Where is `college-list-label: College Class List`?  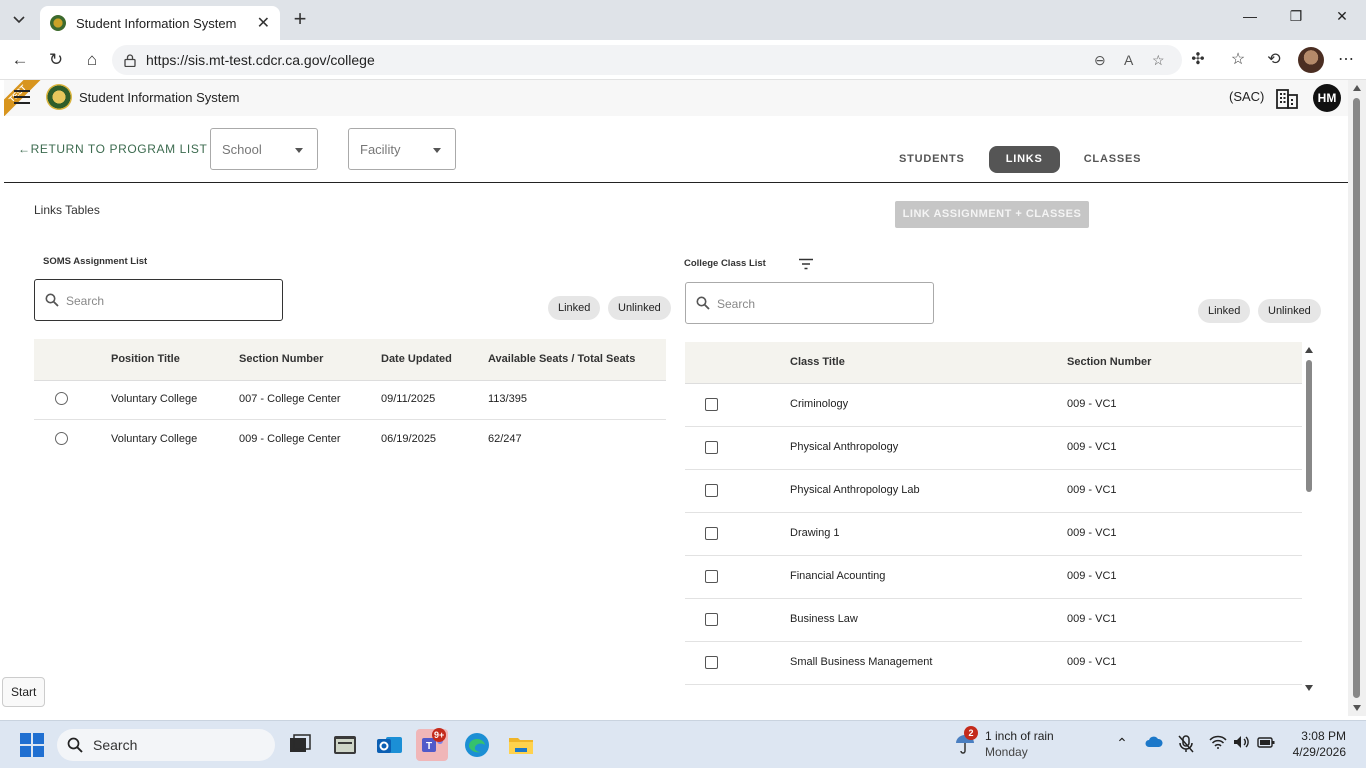
college-list-label: College Class List is located at coordinates (725, 263).